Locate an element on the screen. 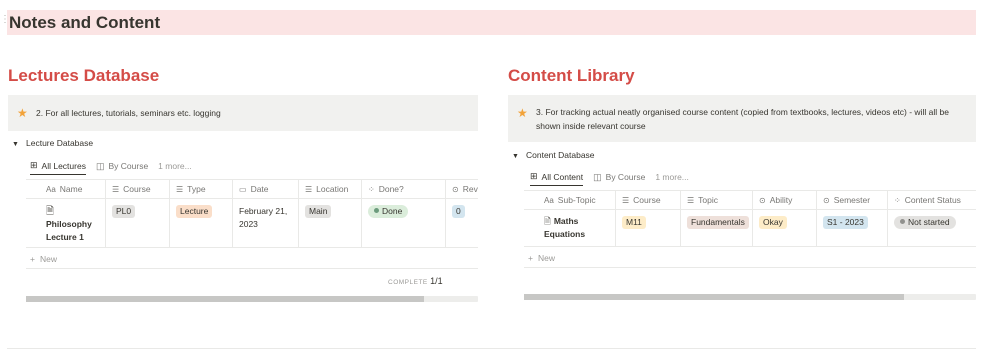  column-label: Semester is located at coordinates (852, 200).